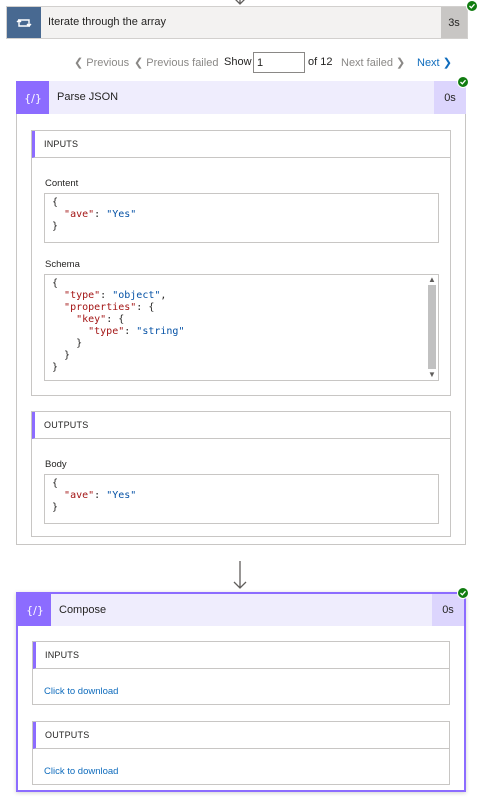  I want to click on parse-json-title: Parse JSON, so click(88, 97).